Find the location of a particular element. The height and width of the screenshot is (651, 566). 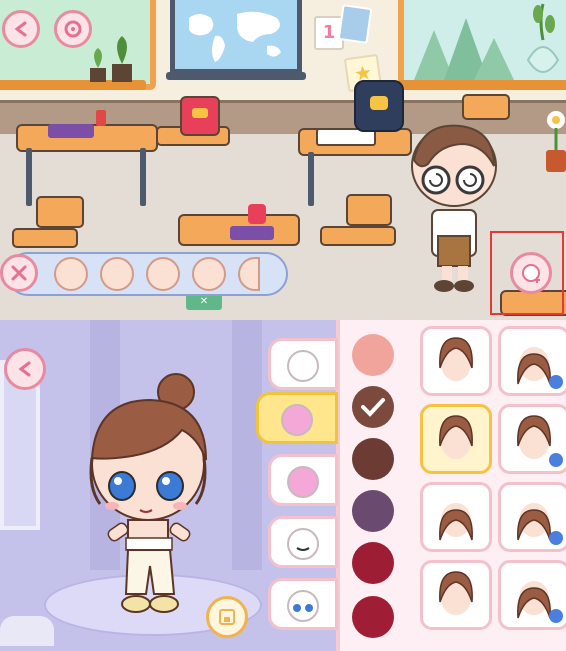

save-button is located at coordinates (227, 617).